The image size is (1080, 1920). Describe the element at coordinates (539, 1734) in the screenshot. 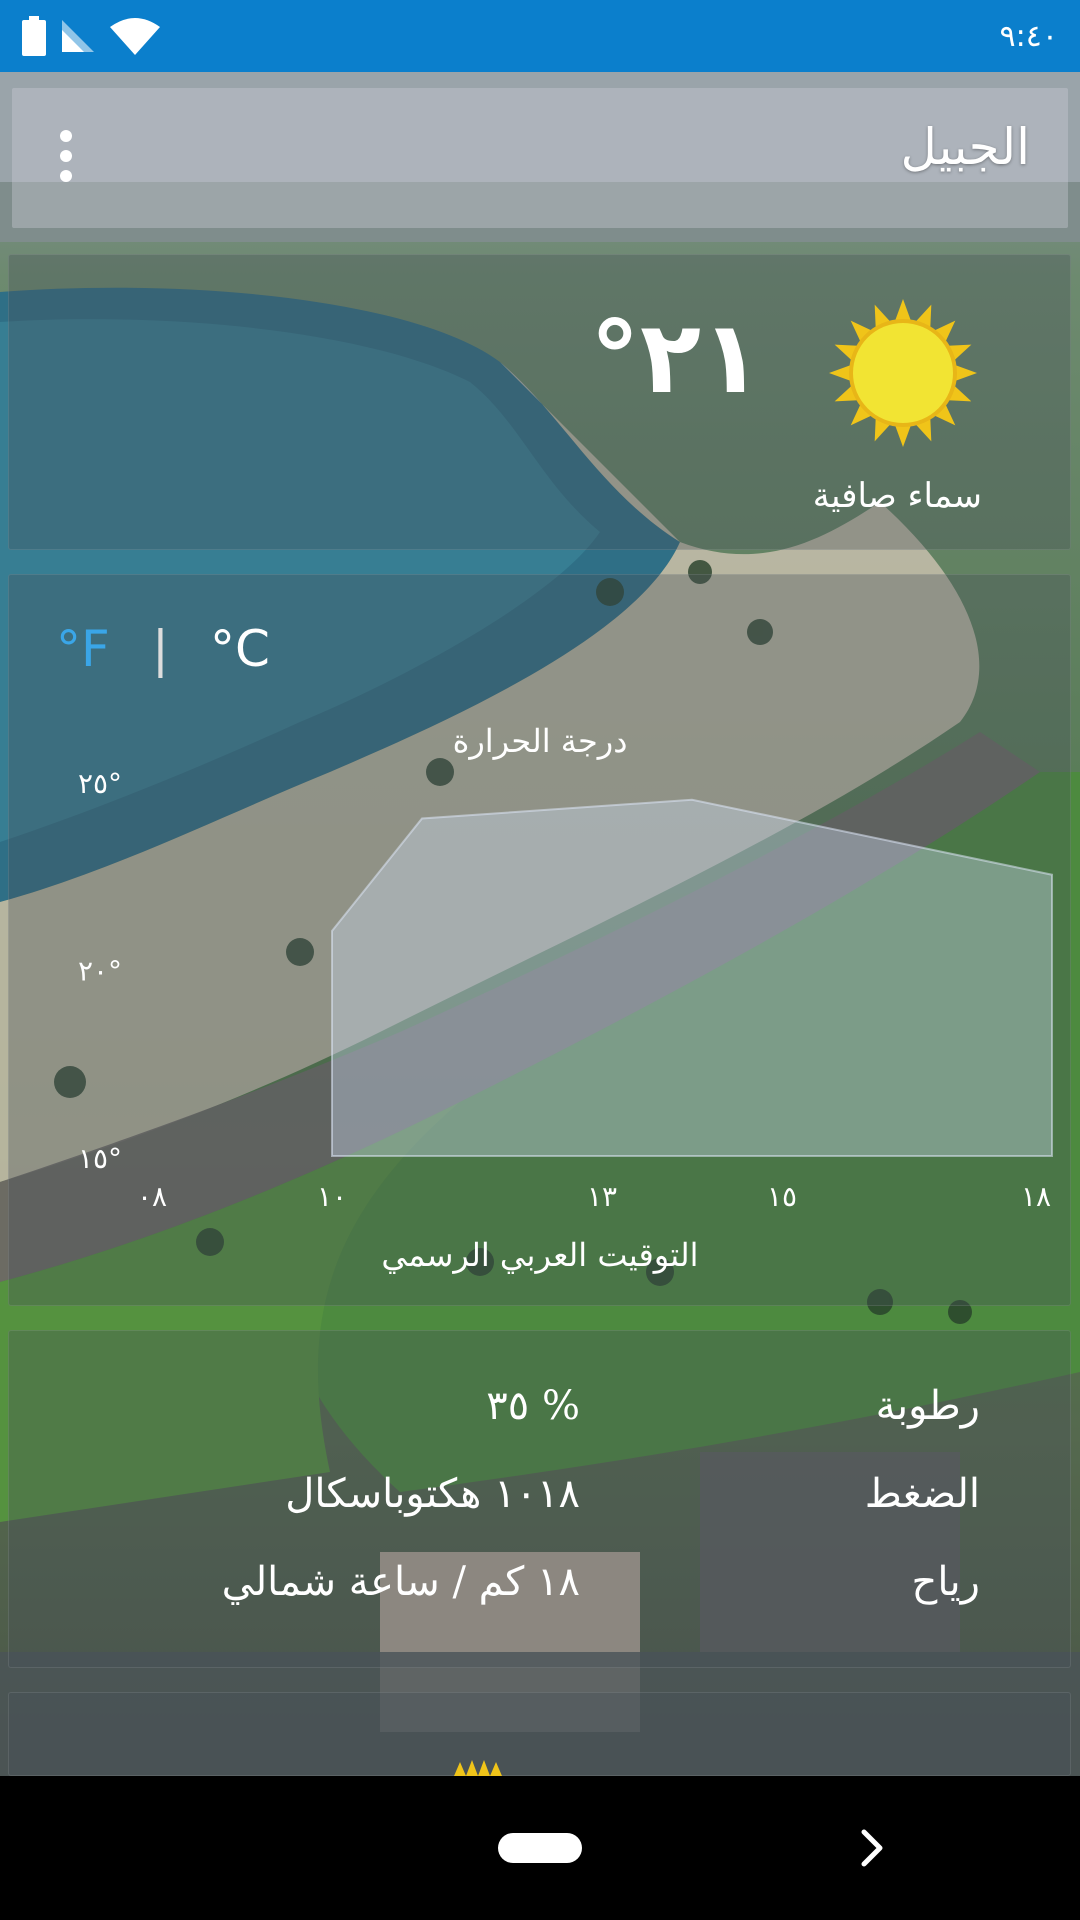

I see `next-card-partial` at that location.